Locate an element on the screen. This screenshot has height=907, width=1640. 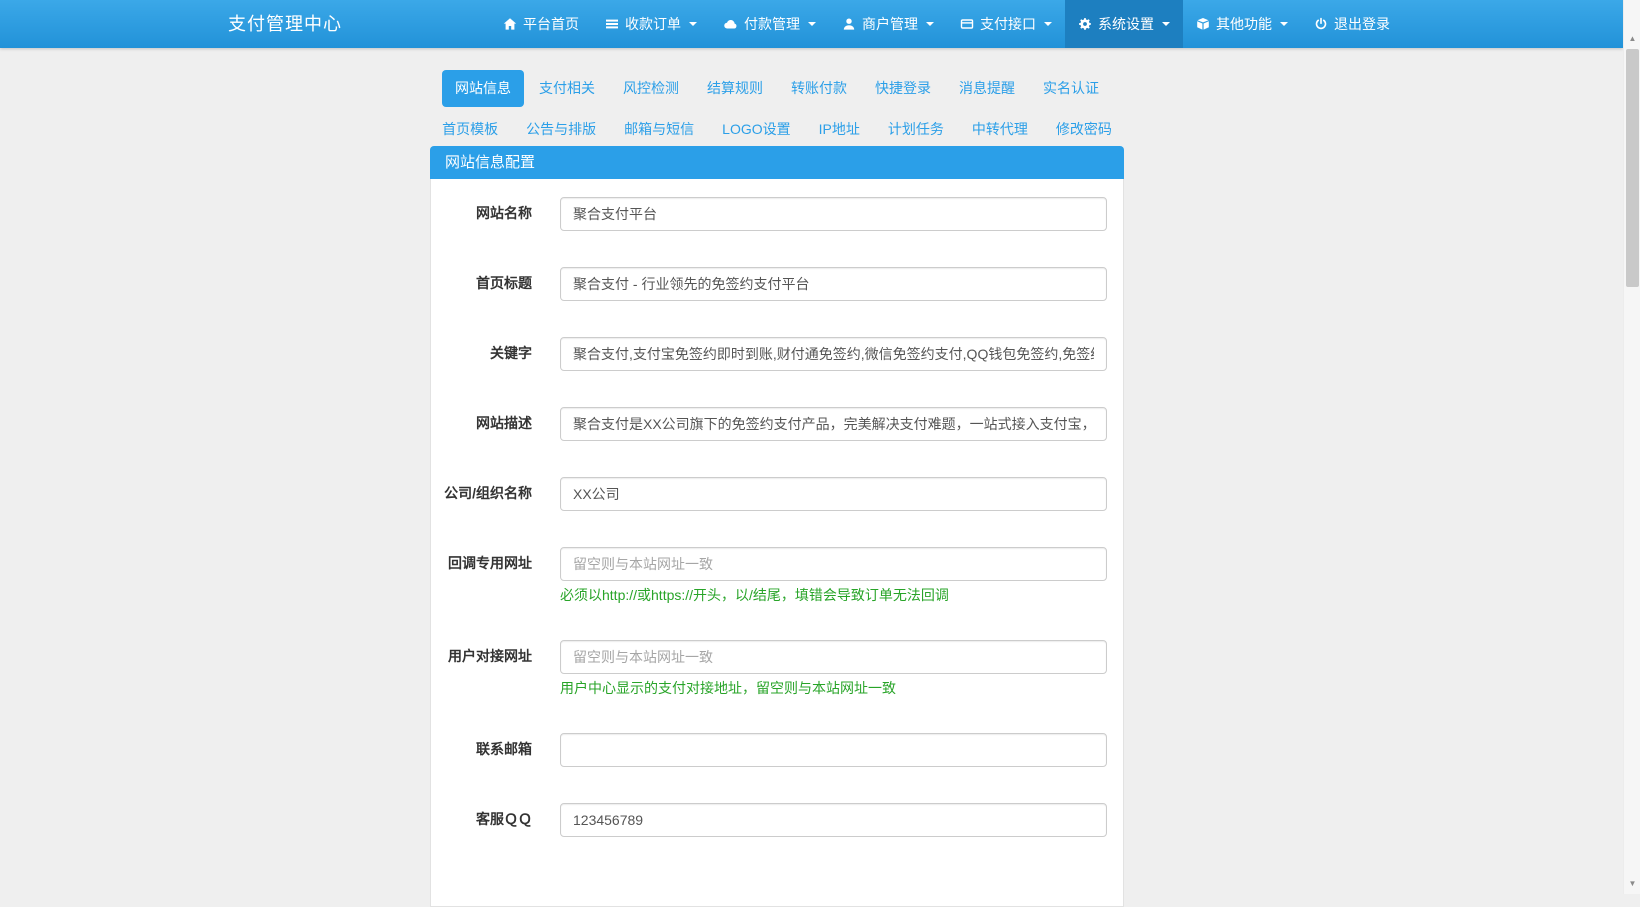
site-description-input is located at coordinates (833, 424).